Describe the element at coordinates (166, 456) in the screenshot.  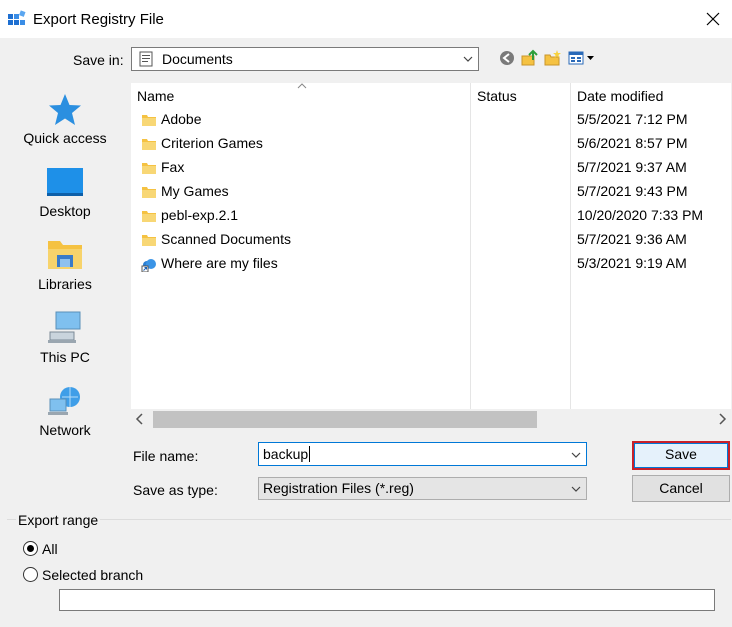
I see `file-name-label: File name:` at that location.